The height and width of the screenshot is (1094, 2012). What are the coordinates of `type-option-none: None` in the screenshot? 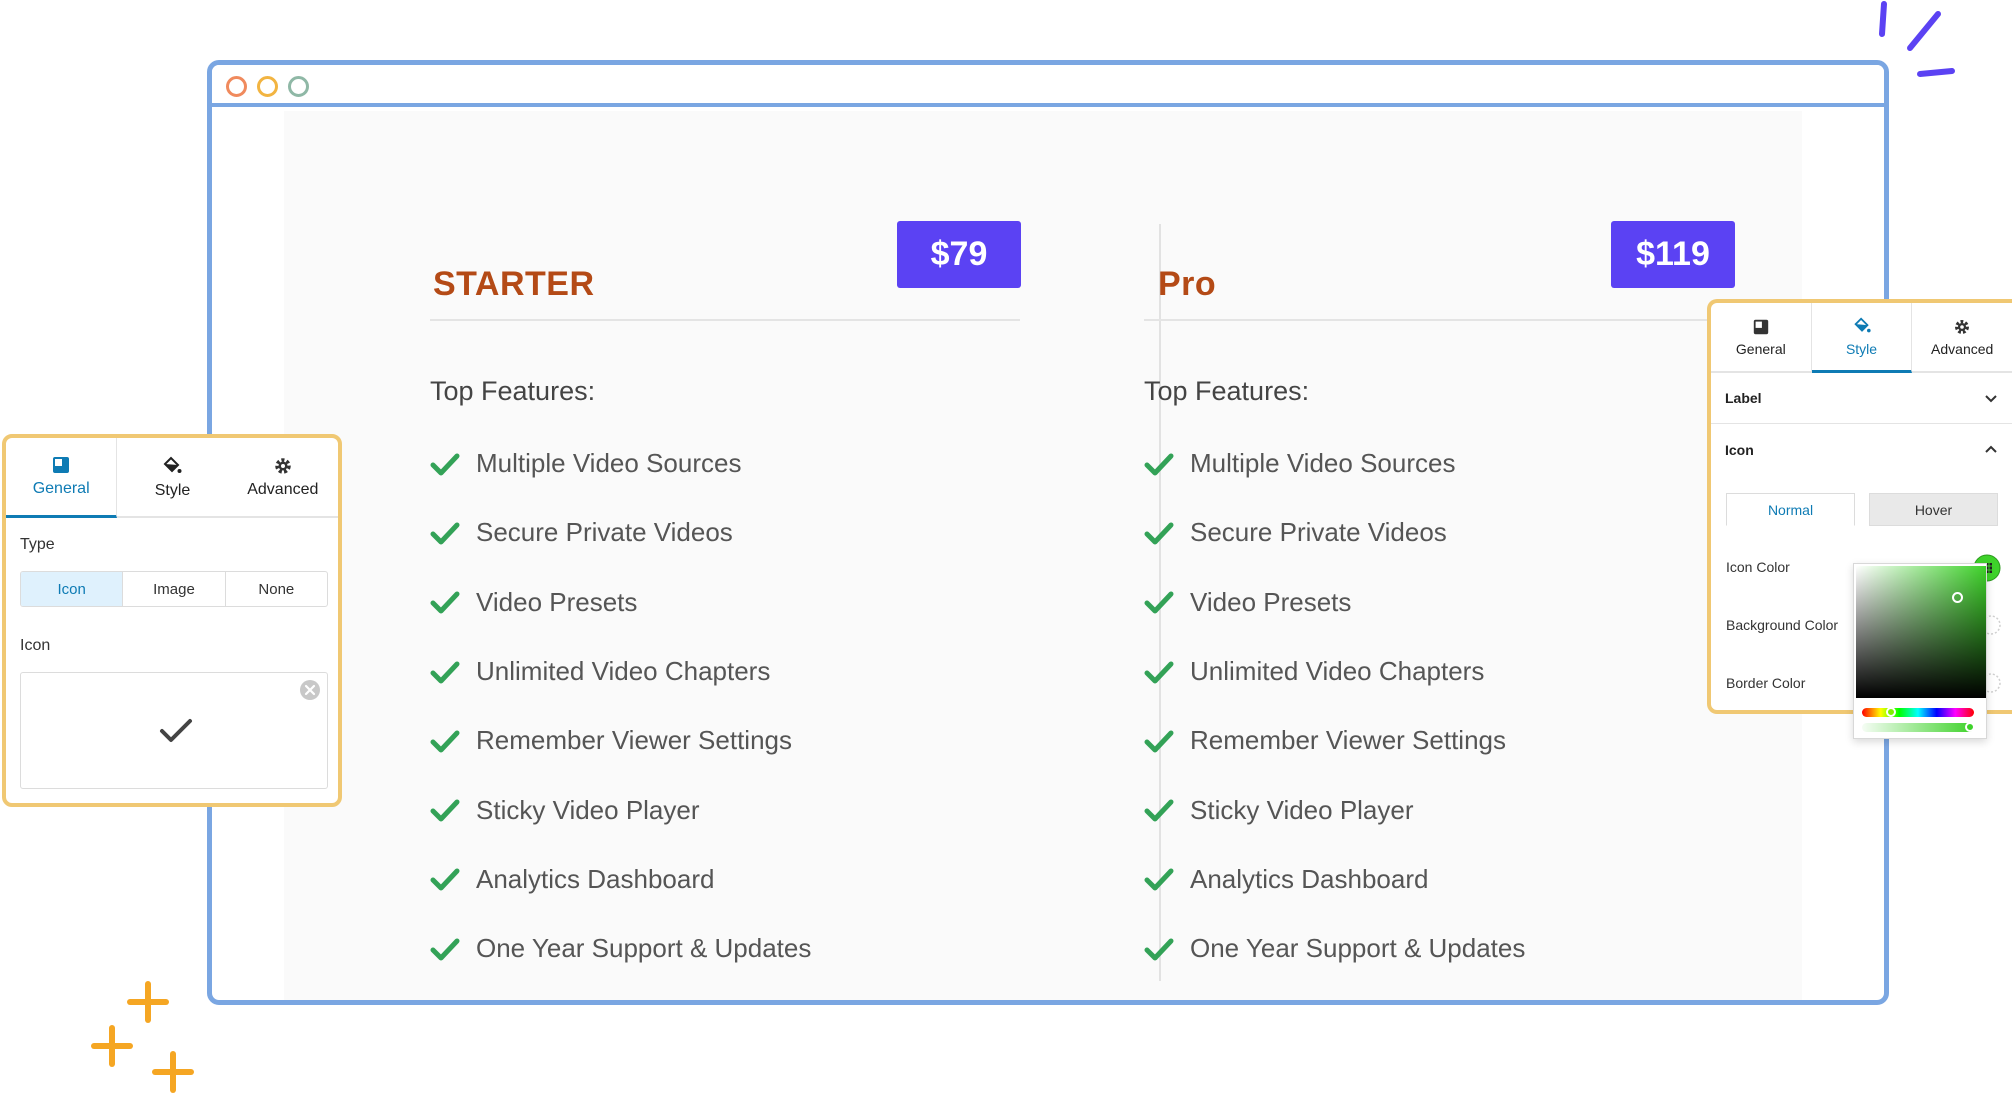 It's located at (276, 589).